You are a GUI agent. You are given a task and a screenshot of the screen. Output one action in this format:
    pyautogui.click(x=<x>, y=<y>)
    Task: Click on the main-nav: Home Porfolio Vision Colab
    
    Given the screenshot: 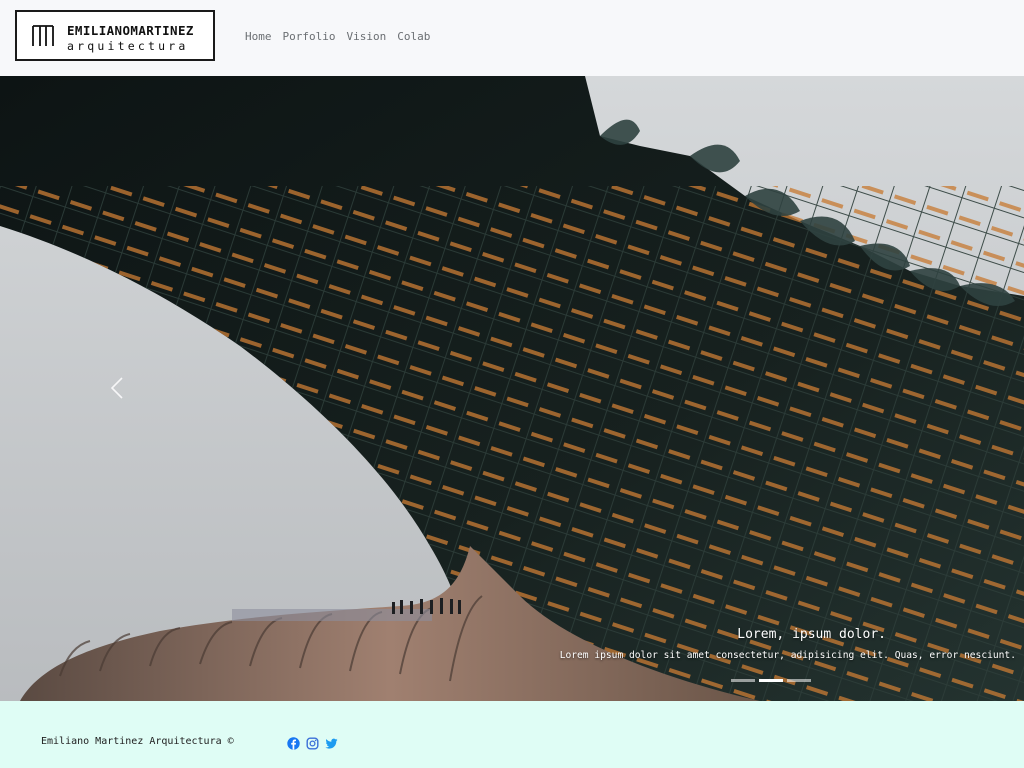 What is the action you would take?
    pyautogui.click(x=337, y=36)
    